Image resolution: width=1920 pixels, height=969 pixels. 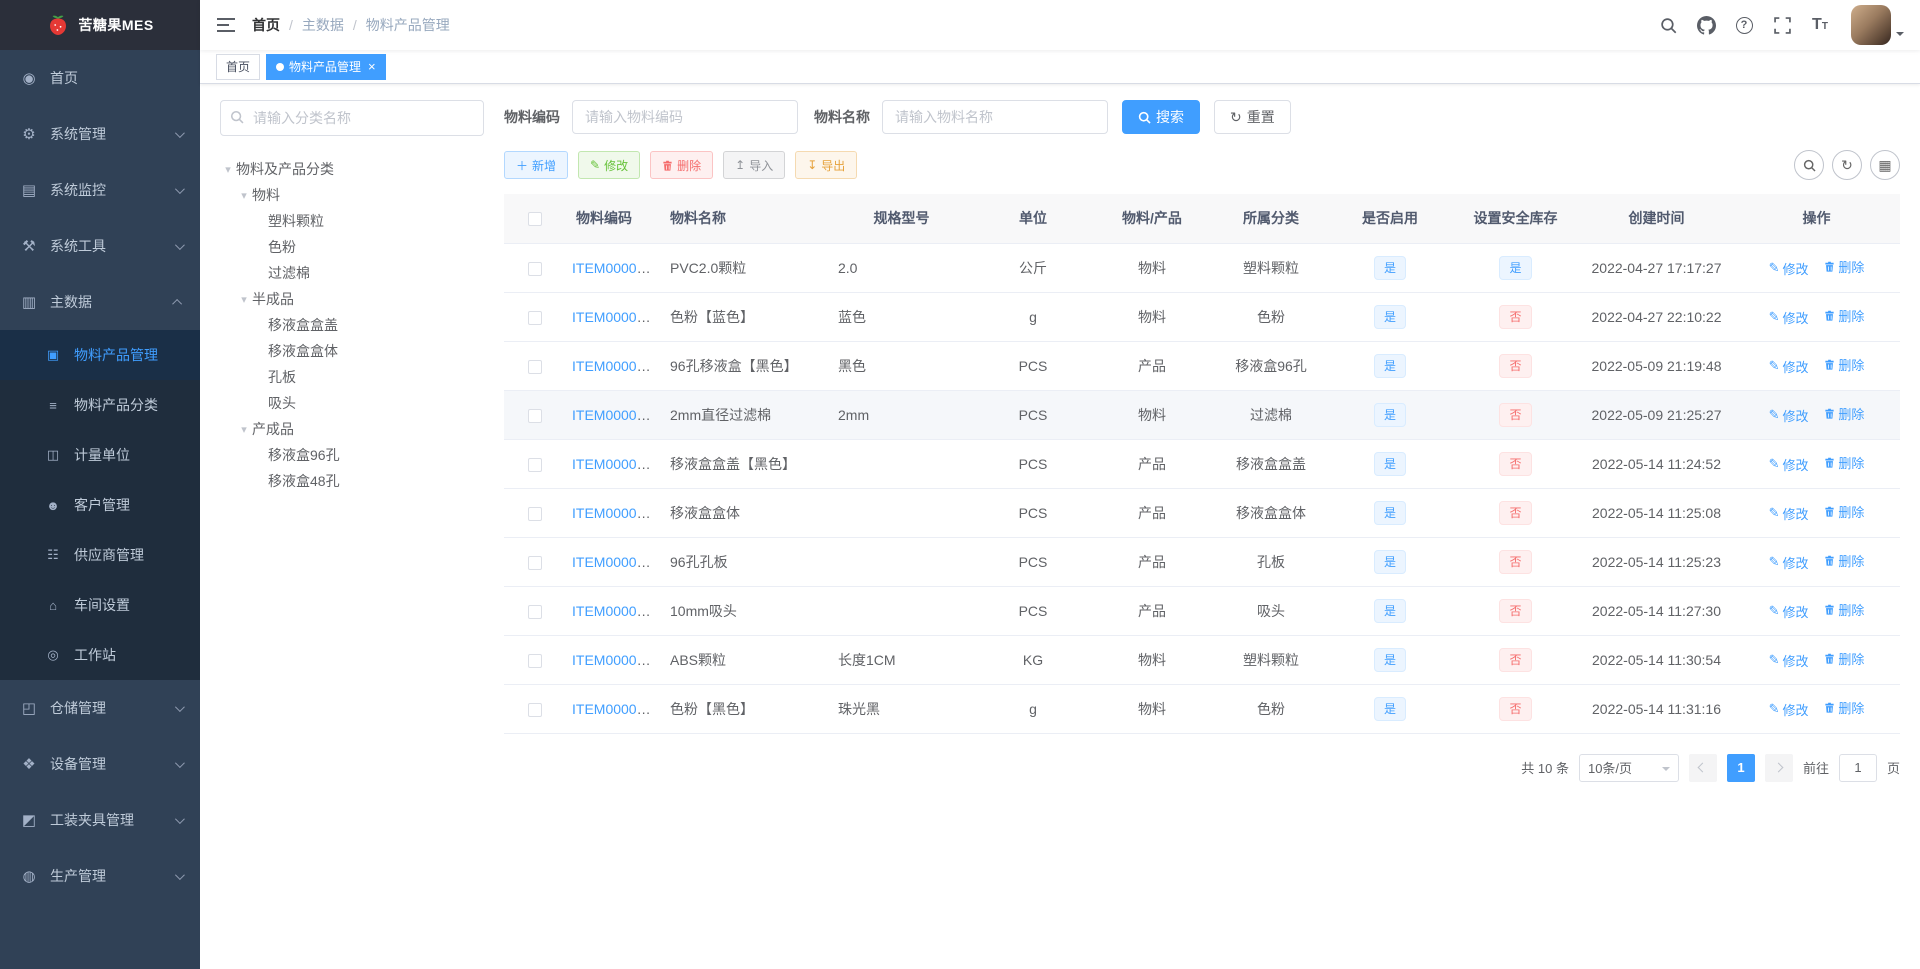 What do you see at coordinates (352, 169) in the screenshot?
I see `tree-node: ▾ 物料及产品分类` at bounding box center [352, 169].